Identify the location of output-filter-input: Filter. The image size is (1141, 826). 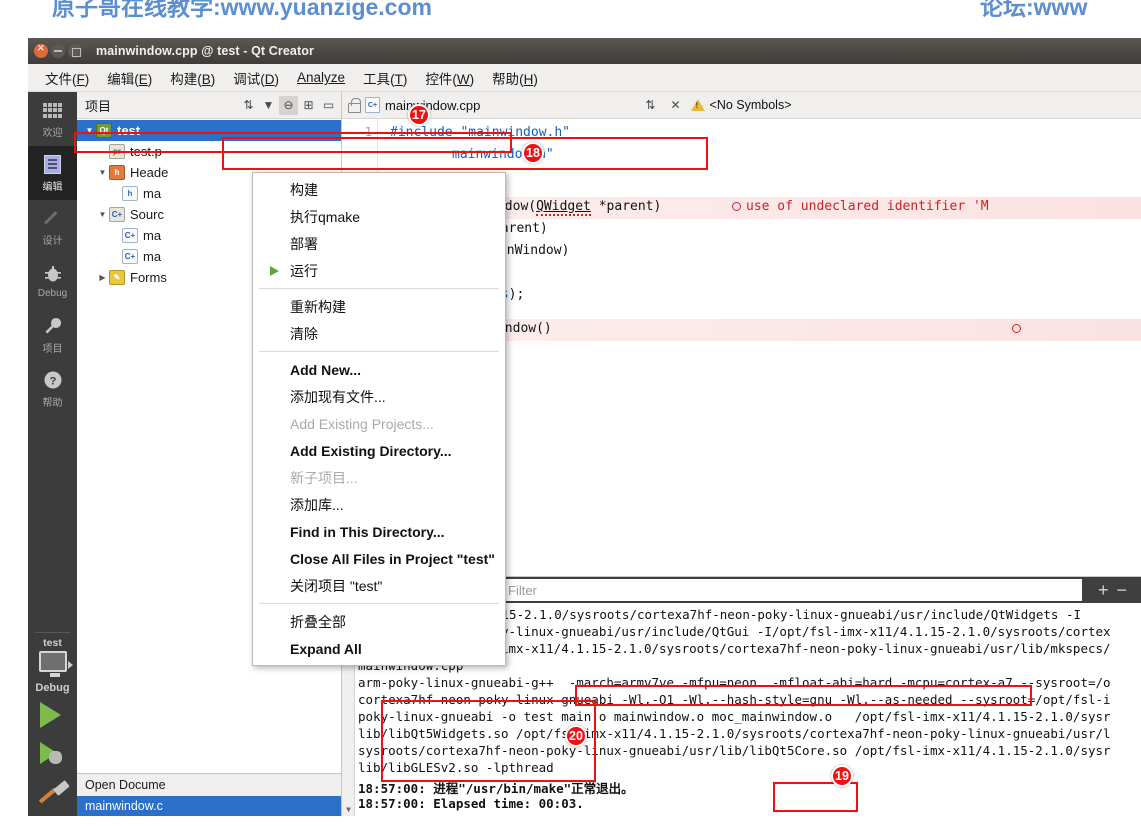
(784, 590).